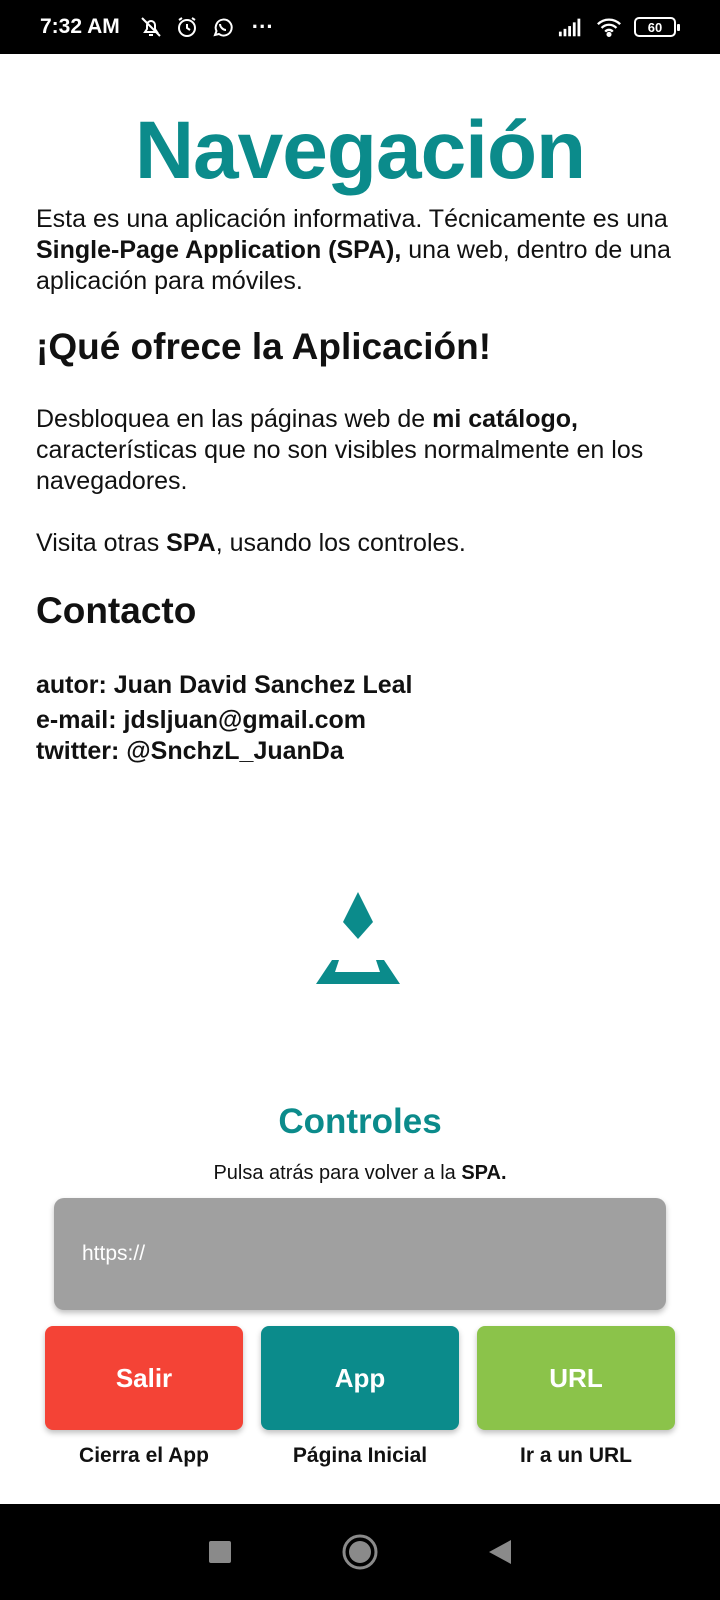 This screenshot has width=720, height=1600. I want to click on visit-text-2: , usando los controles., so click(340, 543).